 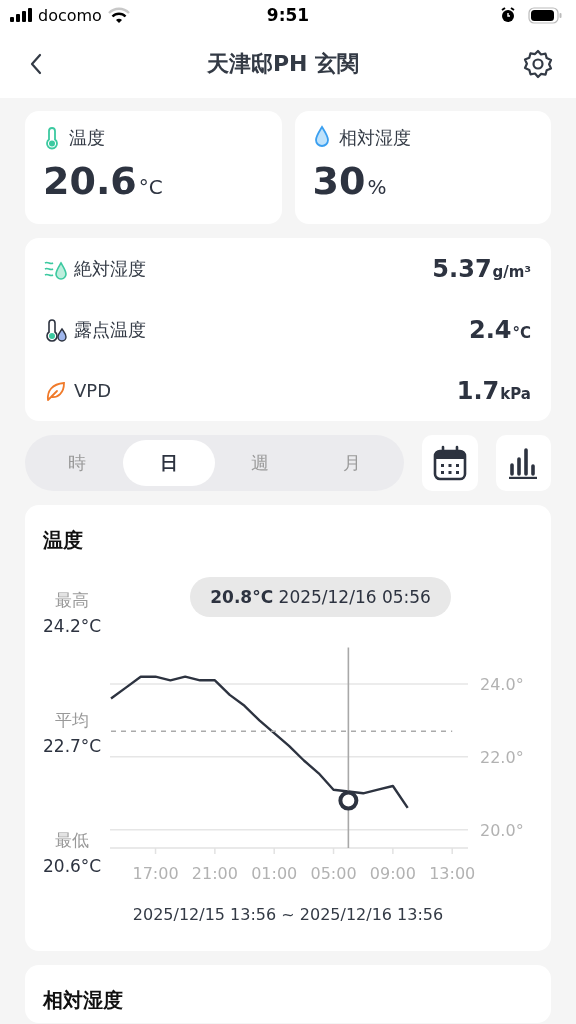 I want to click on chart-title: 相対湿度, so click(x=83, y=1000).